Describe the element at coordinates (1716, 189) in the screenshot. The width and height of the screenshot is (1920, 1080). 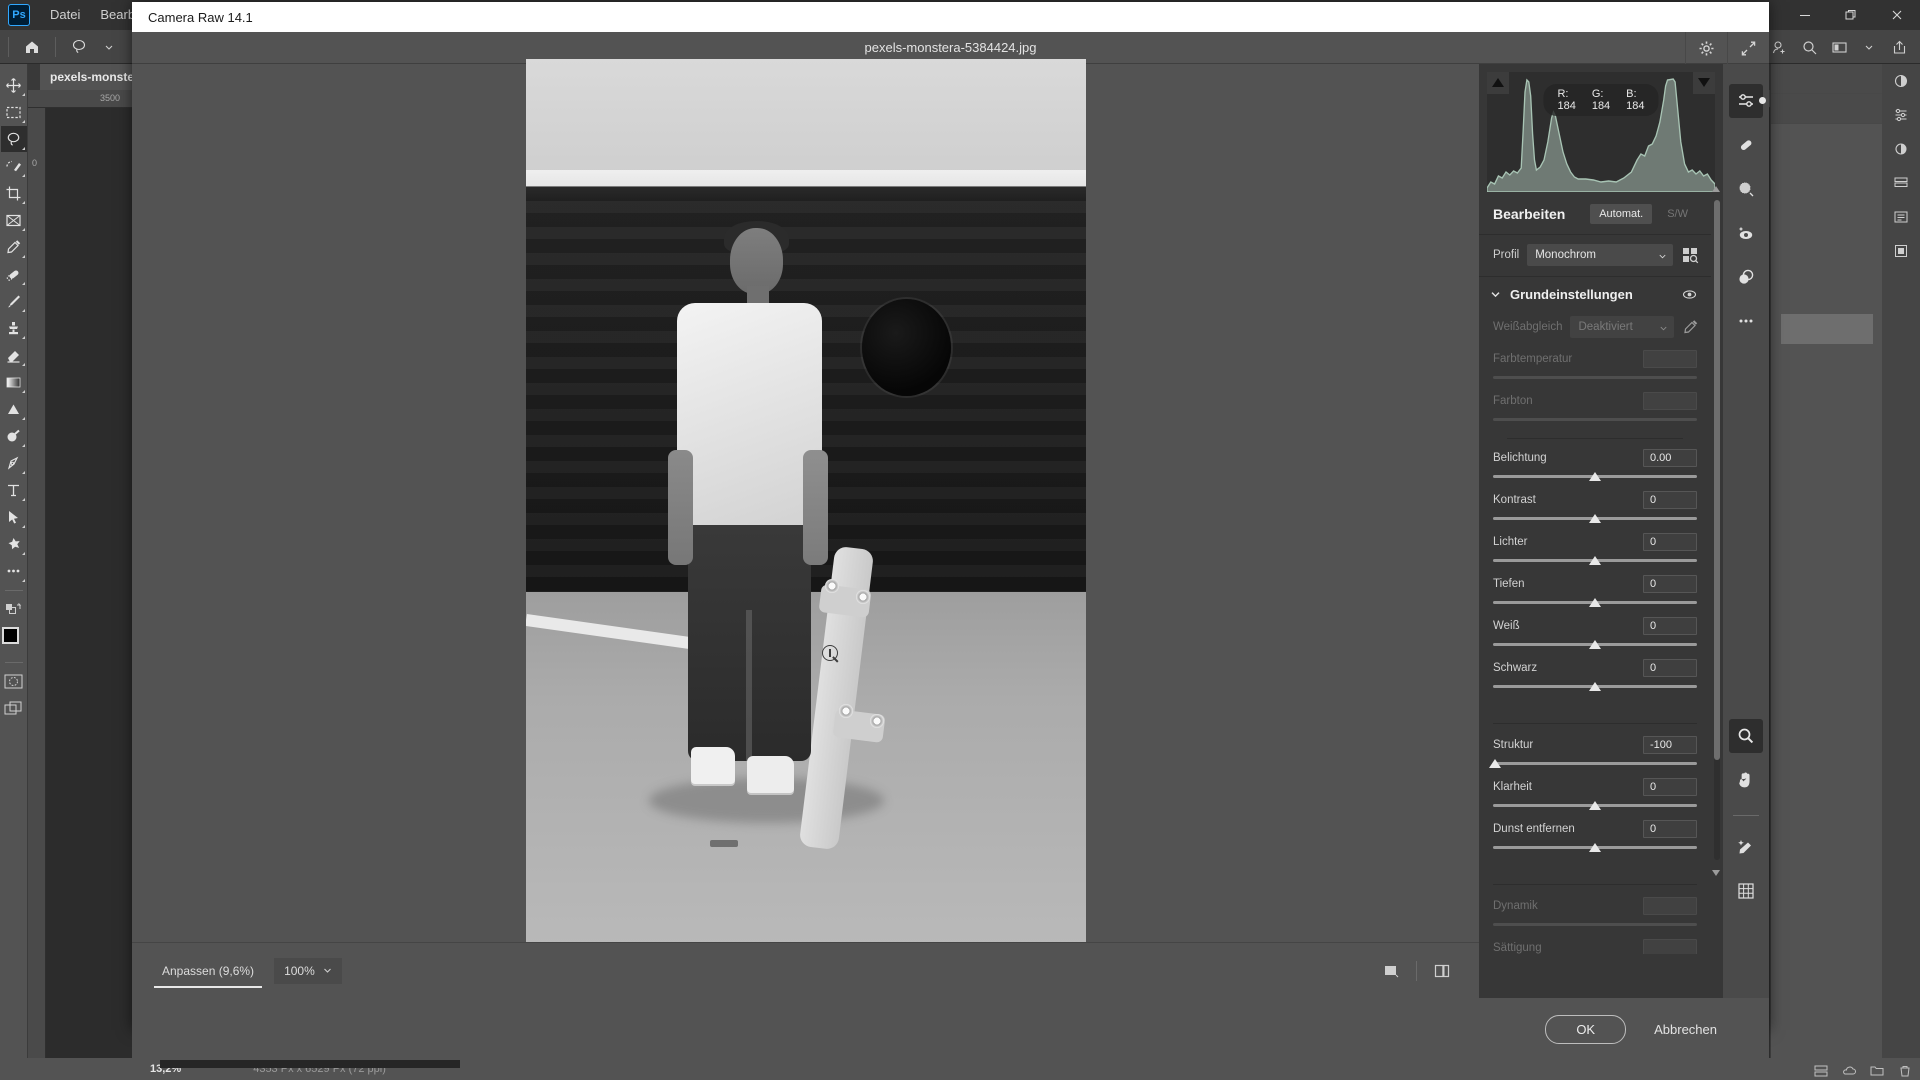
I see `panel-scroll-up` at that location.